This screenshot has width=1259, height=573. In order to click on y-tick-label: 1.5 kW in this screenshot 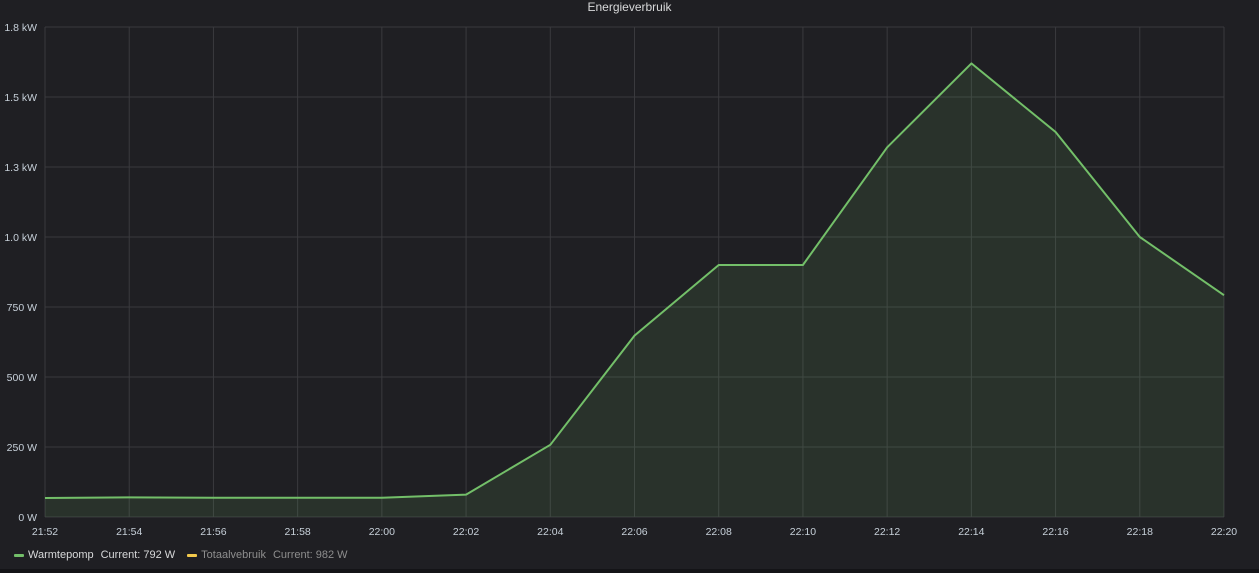, I will do `click(20, 98)`.